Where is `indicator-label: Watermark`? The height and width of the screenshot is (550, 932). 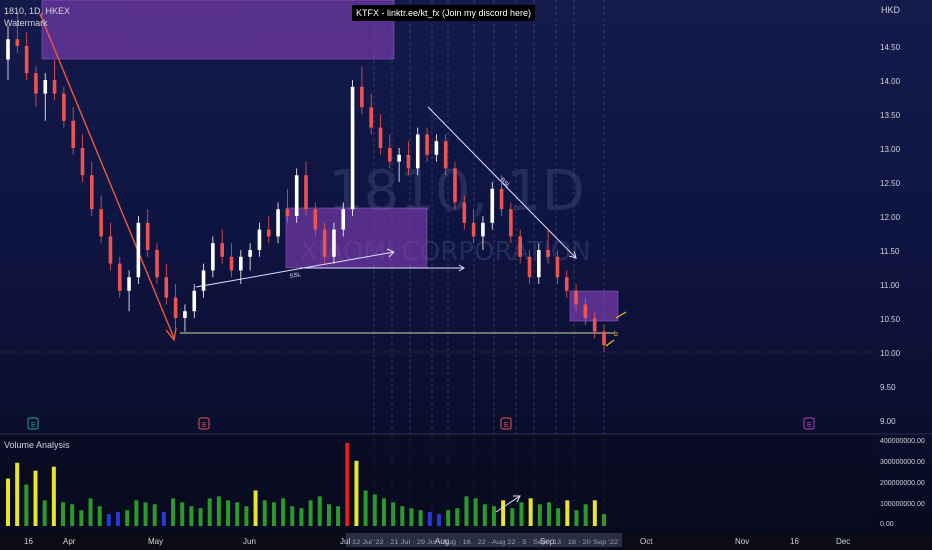
indicator-label: Watermark is located at coordinates (26, 23).